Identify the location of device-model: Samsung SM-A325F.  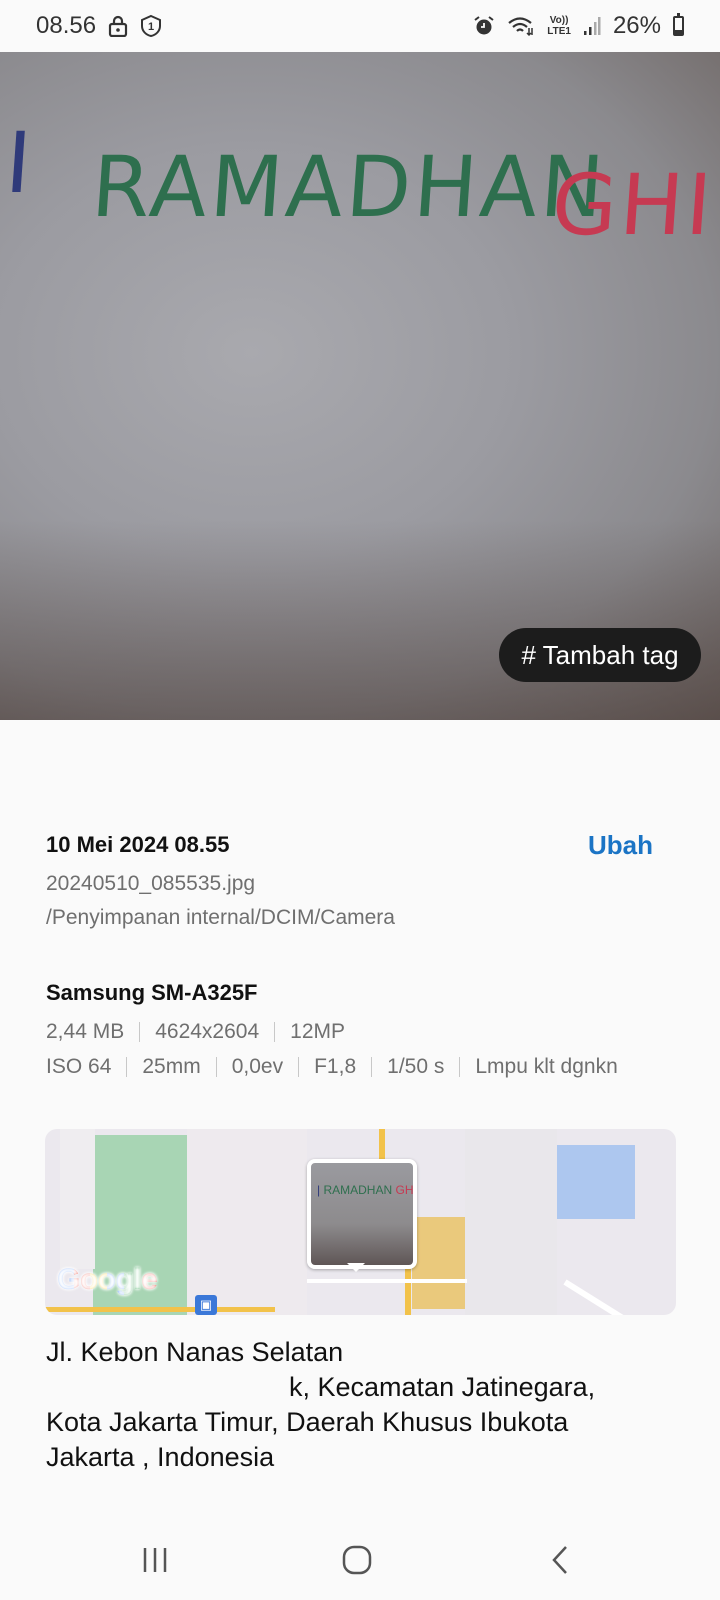
(152, 992).